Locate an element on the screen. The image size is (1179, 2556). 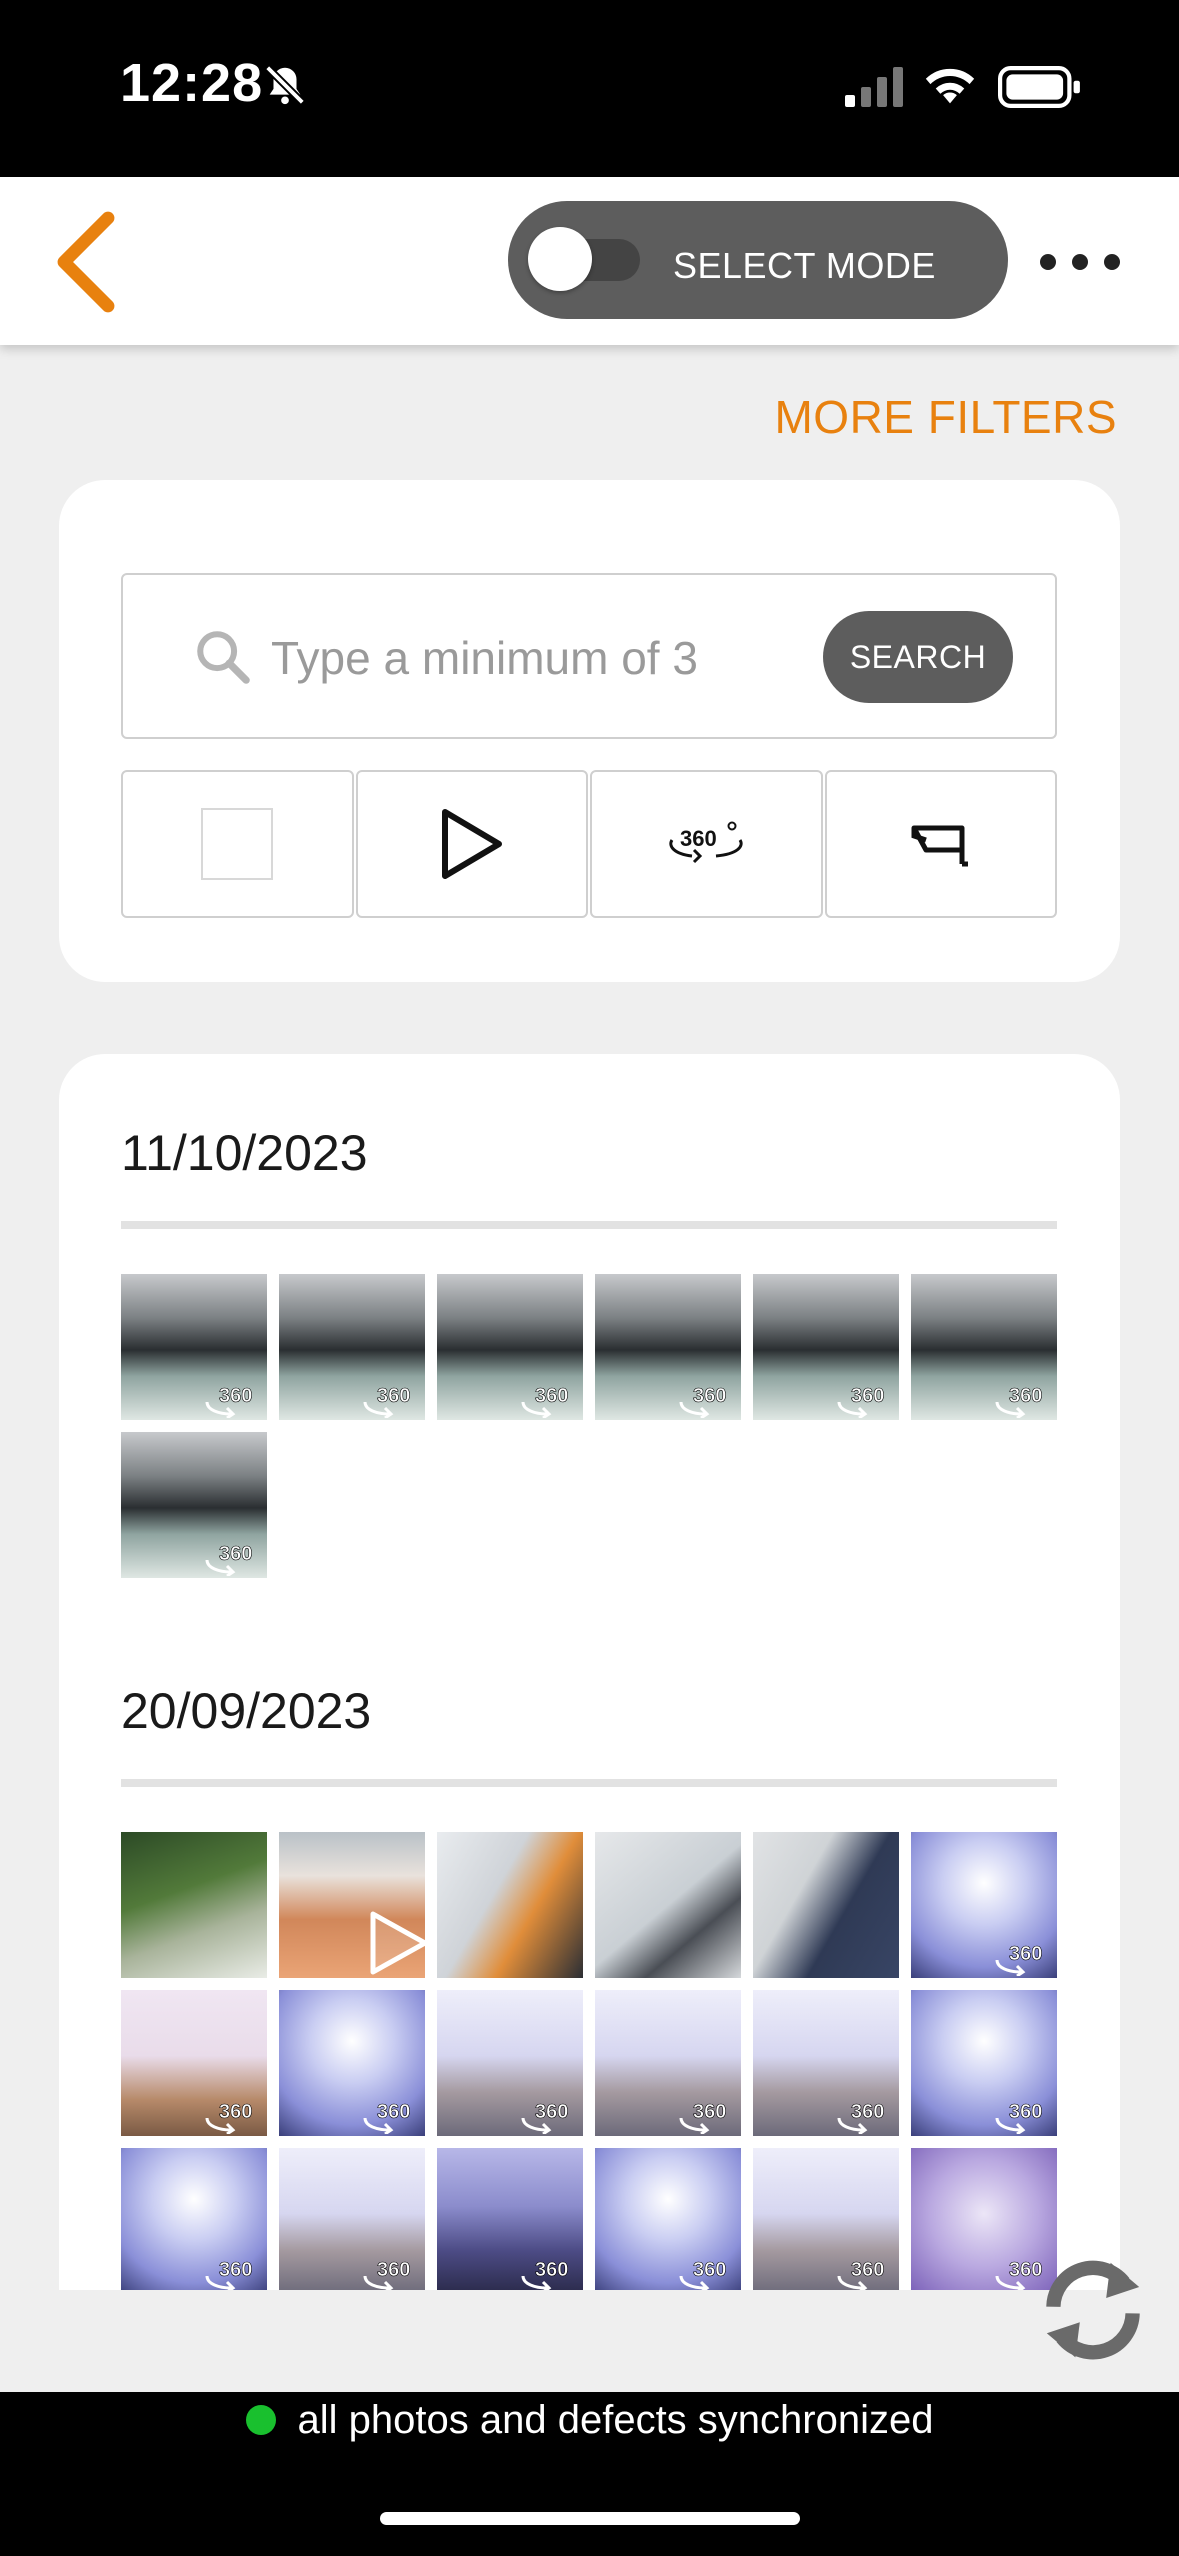
rotate-360-icon: 360 is located at coordinates (706, 842).